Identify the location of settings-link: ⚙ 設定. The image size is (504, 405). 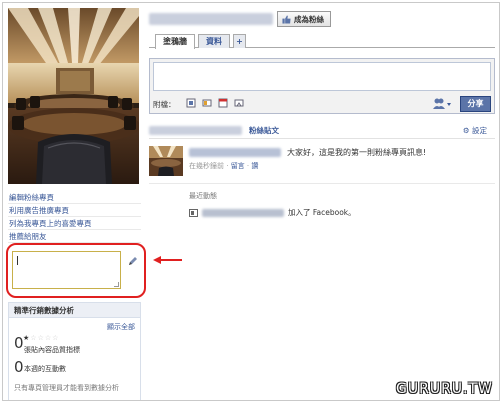
(475, 130).